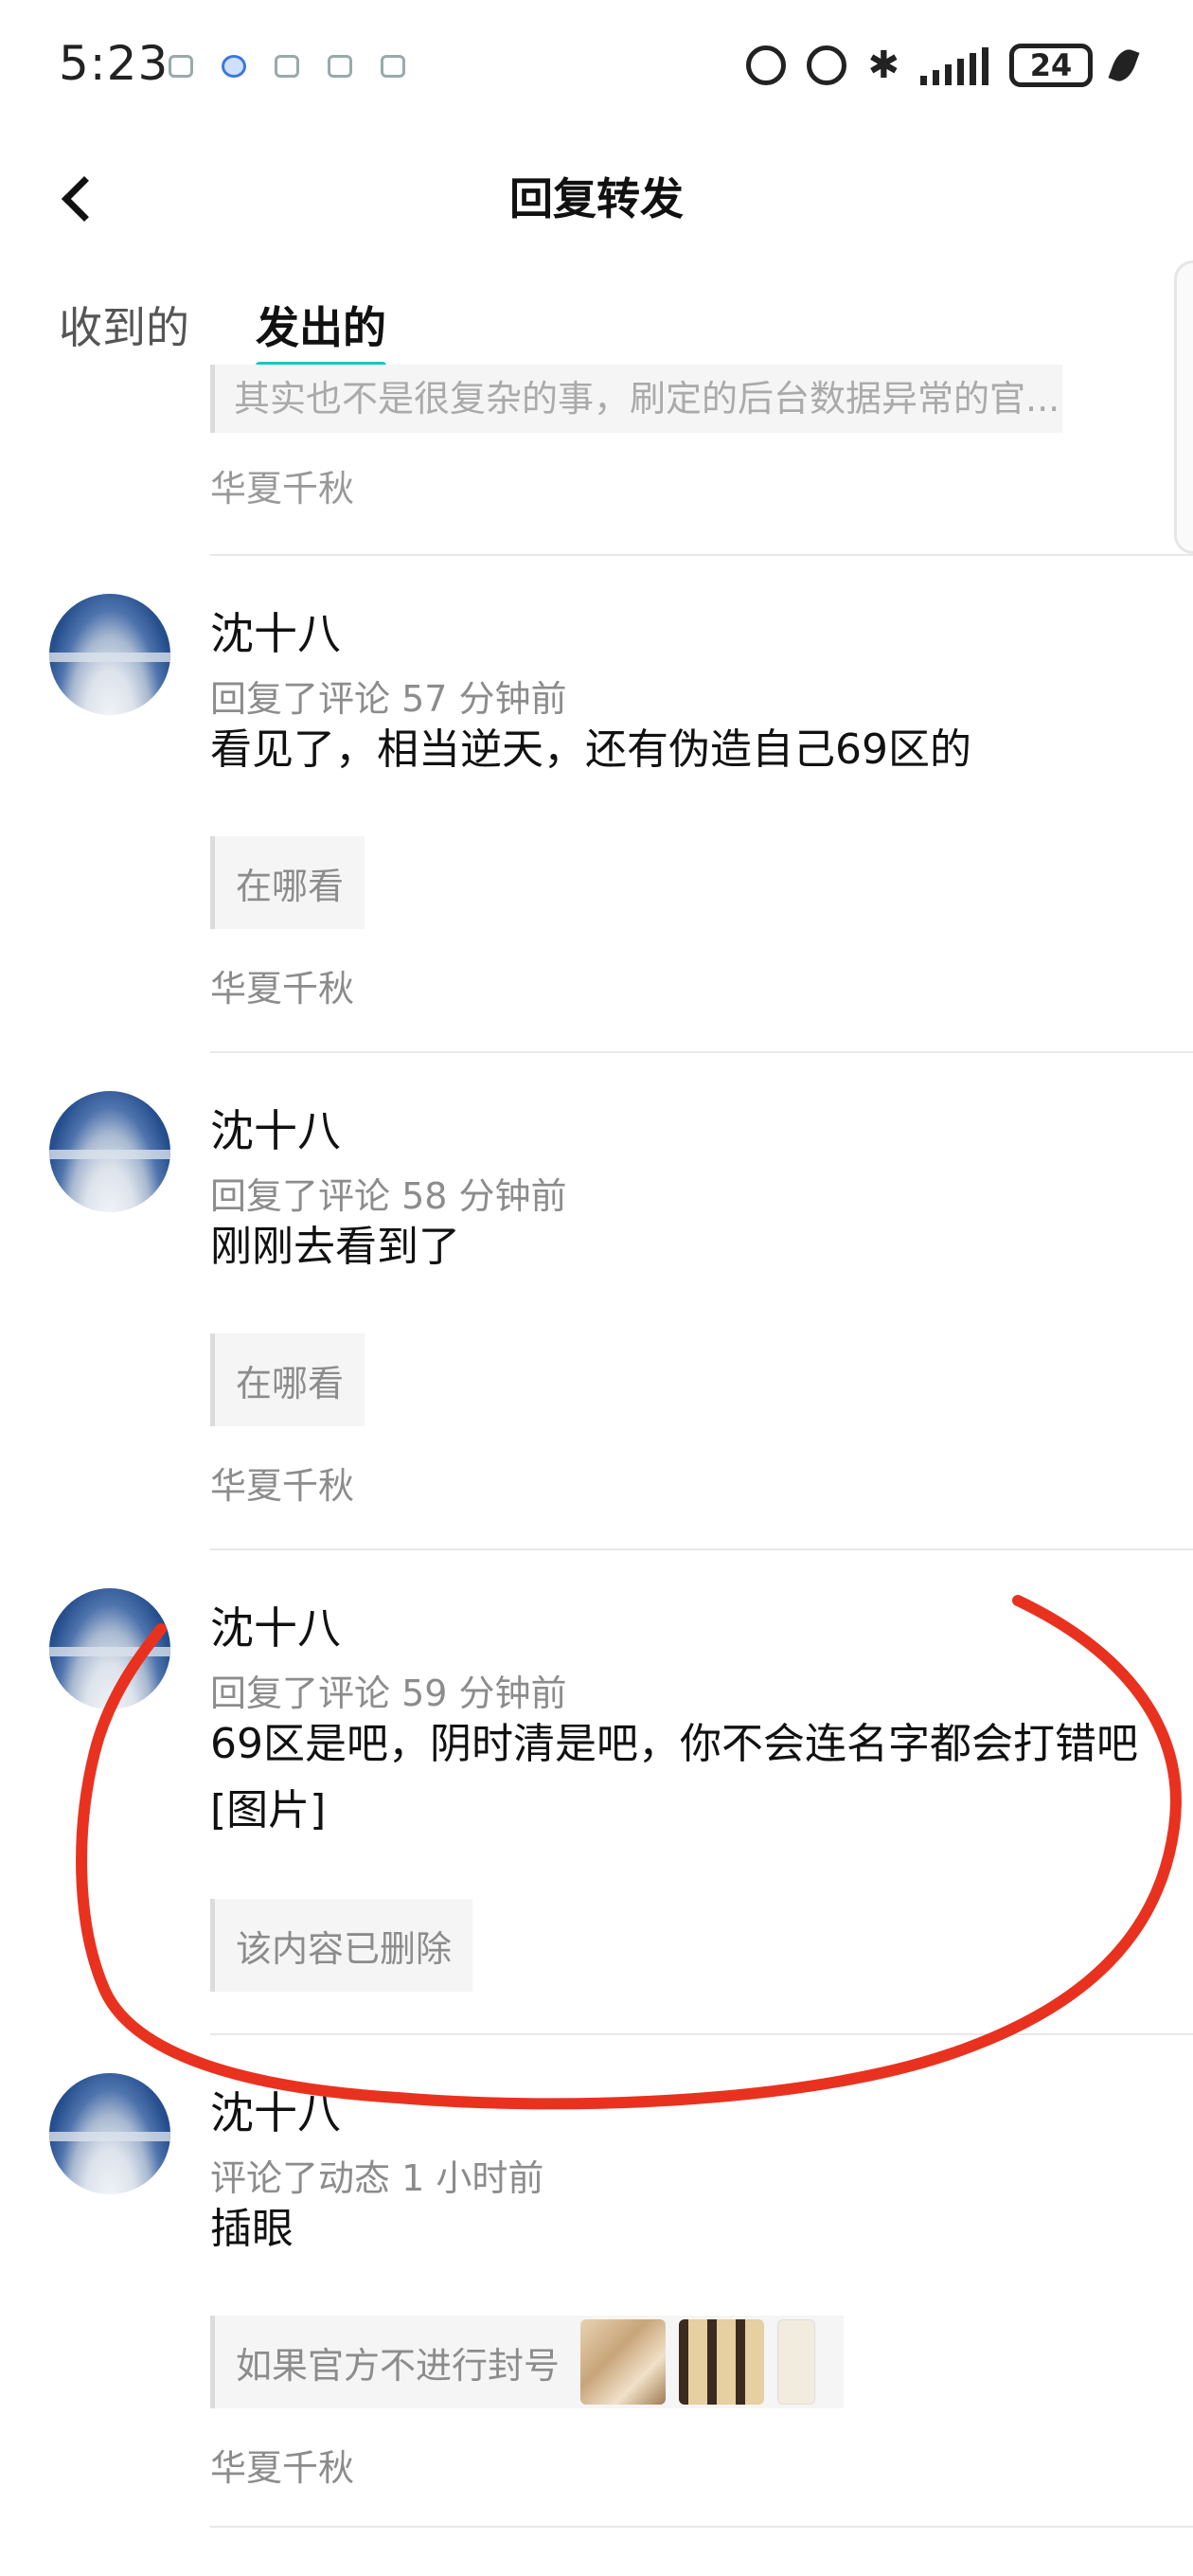 Image resolution: width=1193 pixels, height=2576 pixels. What do you see at coordinates (674, 1777) in the screenshot?
I see `comment-text: 69区是吧，阴时清是吧，你不会连名字都会打错吧[图片]` at bounding box center [674, 1777].